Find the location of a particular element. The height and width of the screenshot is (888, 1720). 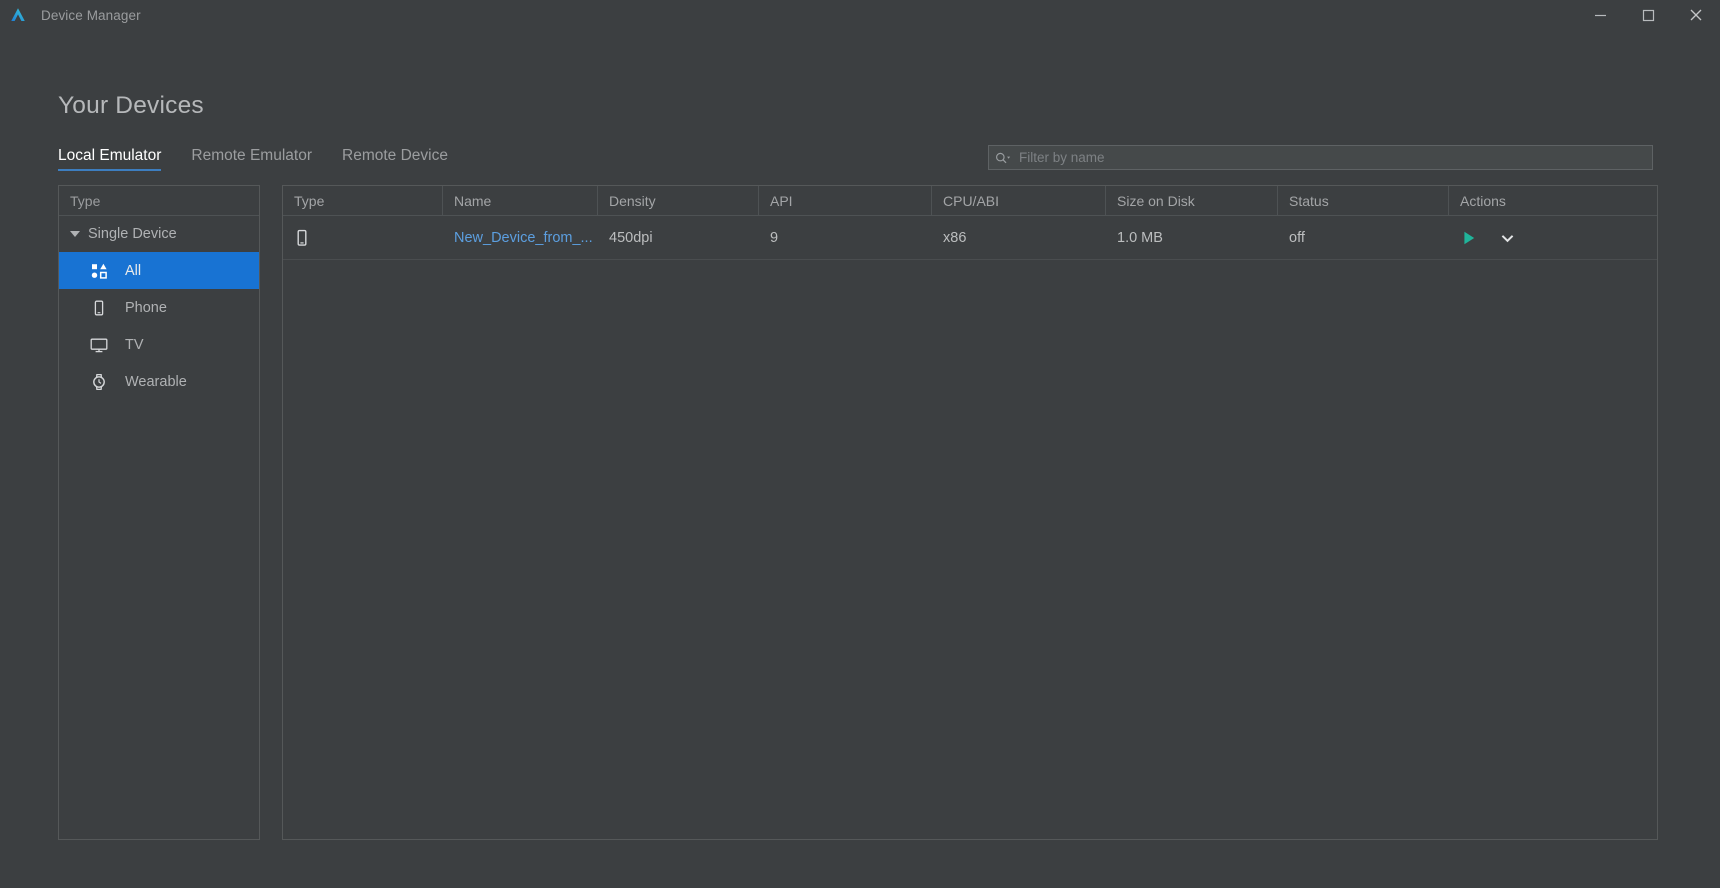

tab-local-emulator: Local Emulator is located at coordinates (110, 159).